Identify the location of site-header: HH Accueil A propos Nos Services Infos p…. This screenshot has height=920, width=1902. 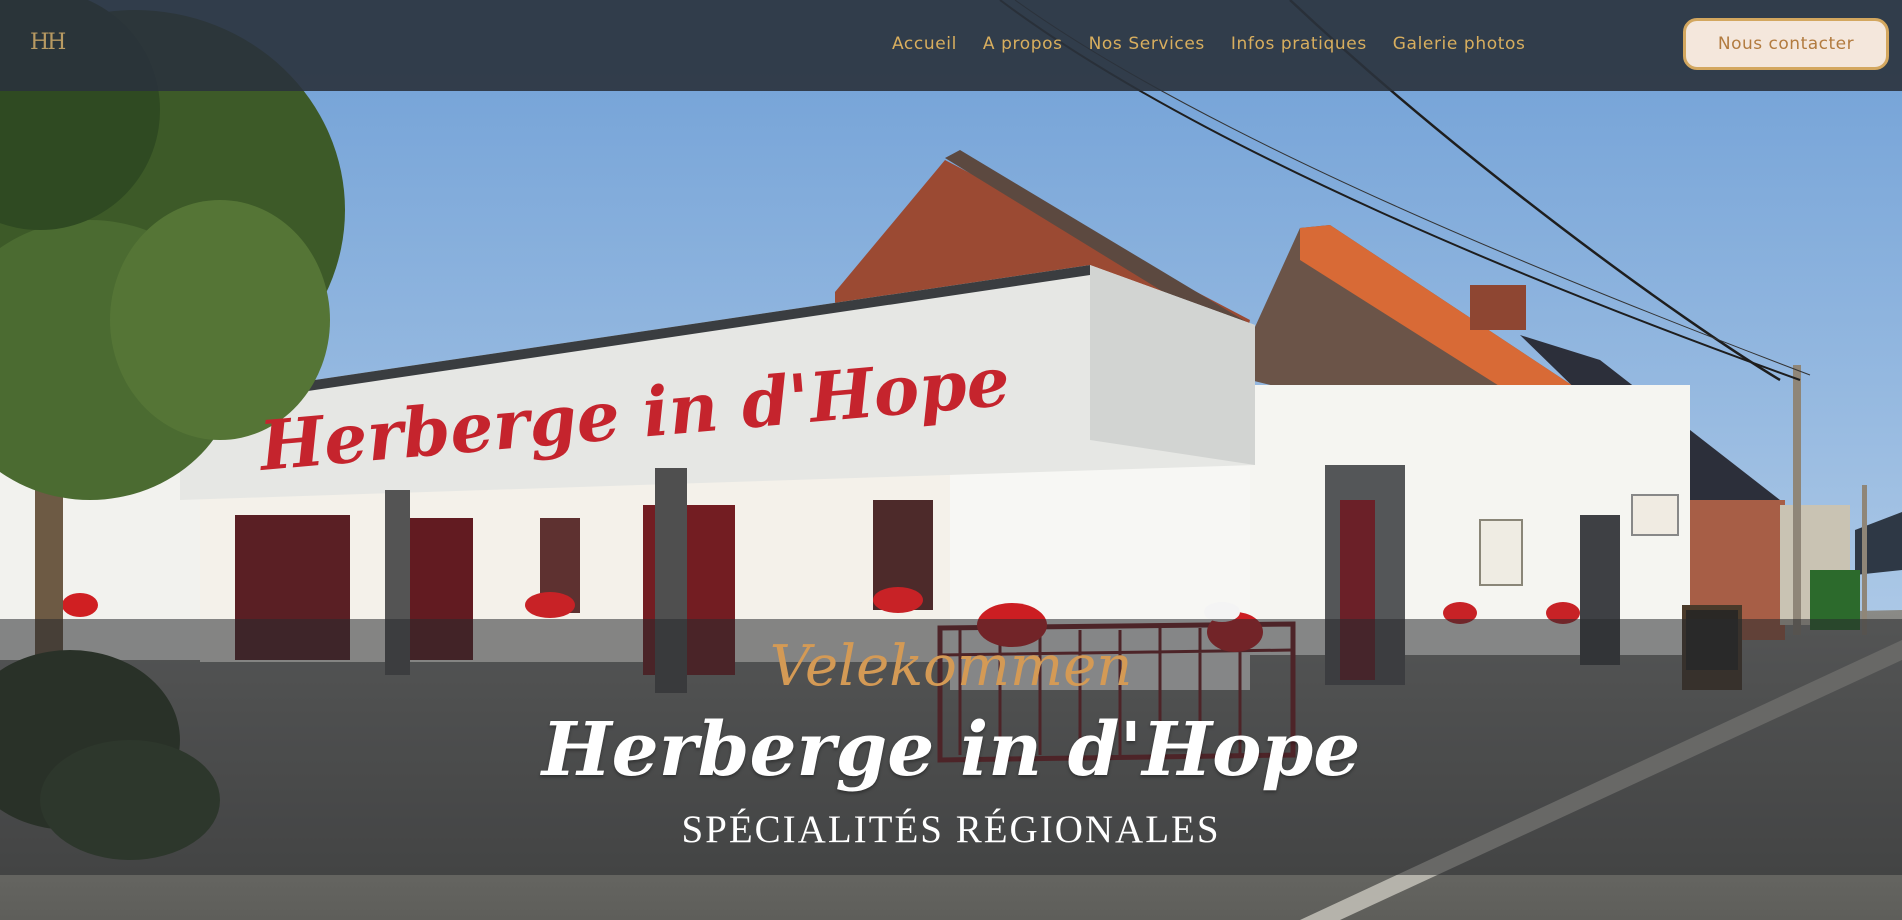
(951, 45).